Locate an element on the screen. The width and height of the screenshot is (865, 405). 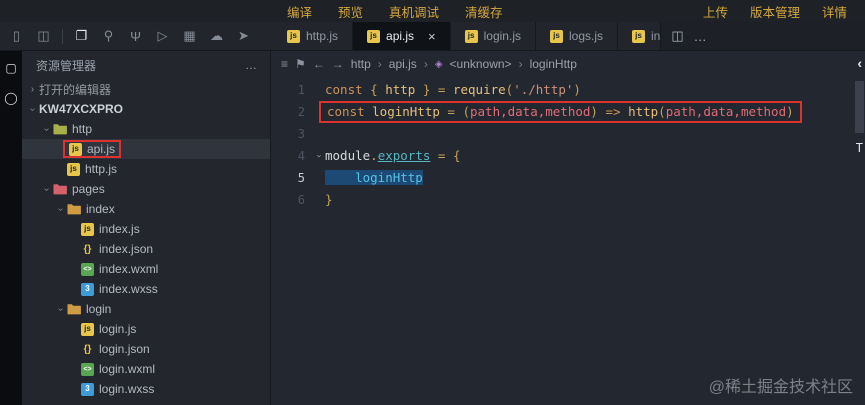
tree-label: pages is located at coordinates (88, 189).